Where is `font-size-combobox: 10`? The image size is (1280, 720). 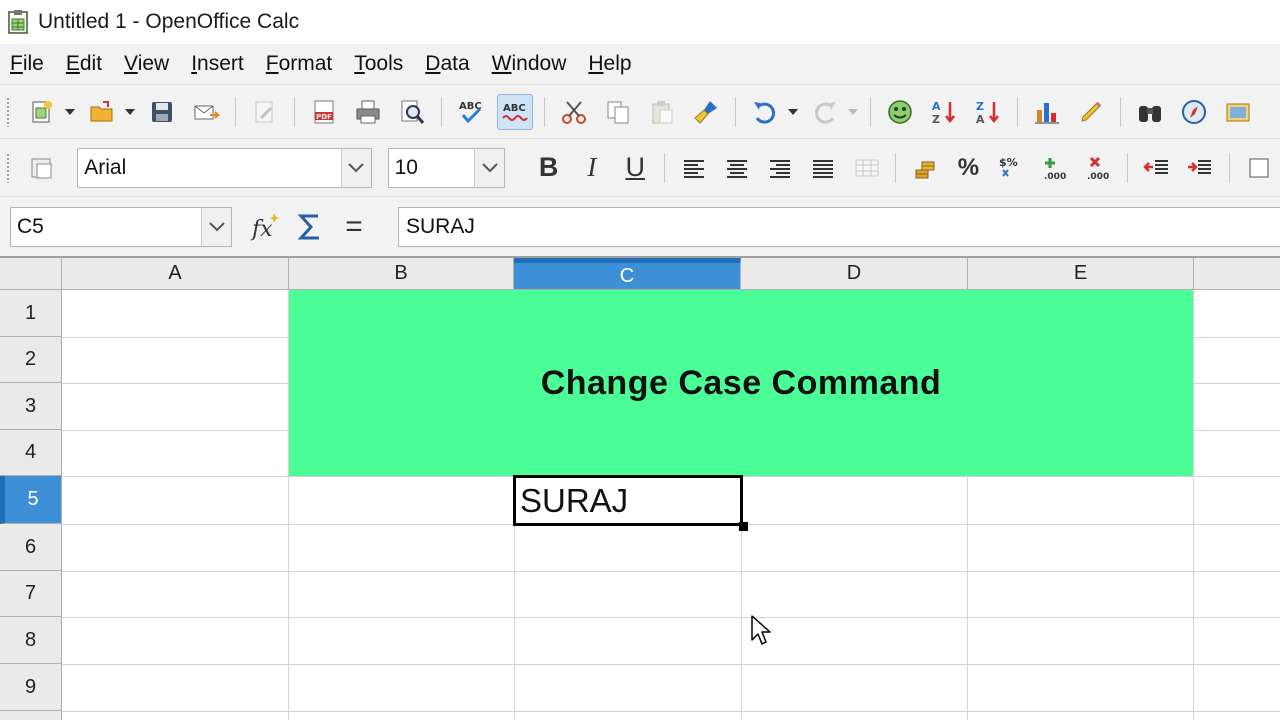
font-size-combobox: 10 is located at coordinates (446, 167).